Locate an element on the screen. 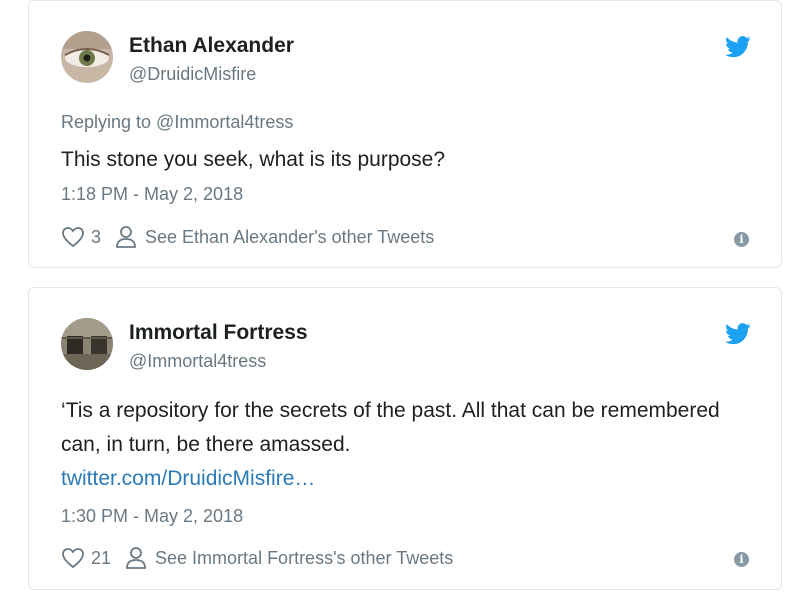 The image size is (800, 597). other-tweets-link: See Immortal Fortress's other Tweets is located at coordinates (304, 558).